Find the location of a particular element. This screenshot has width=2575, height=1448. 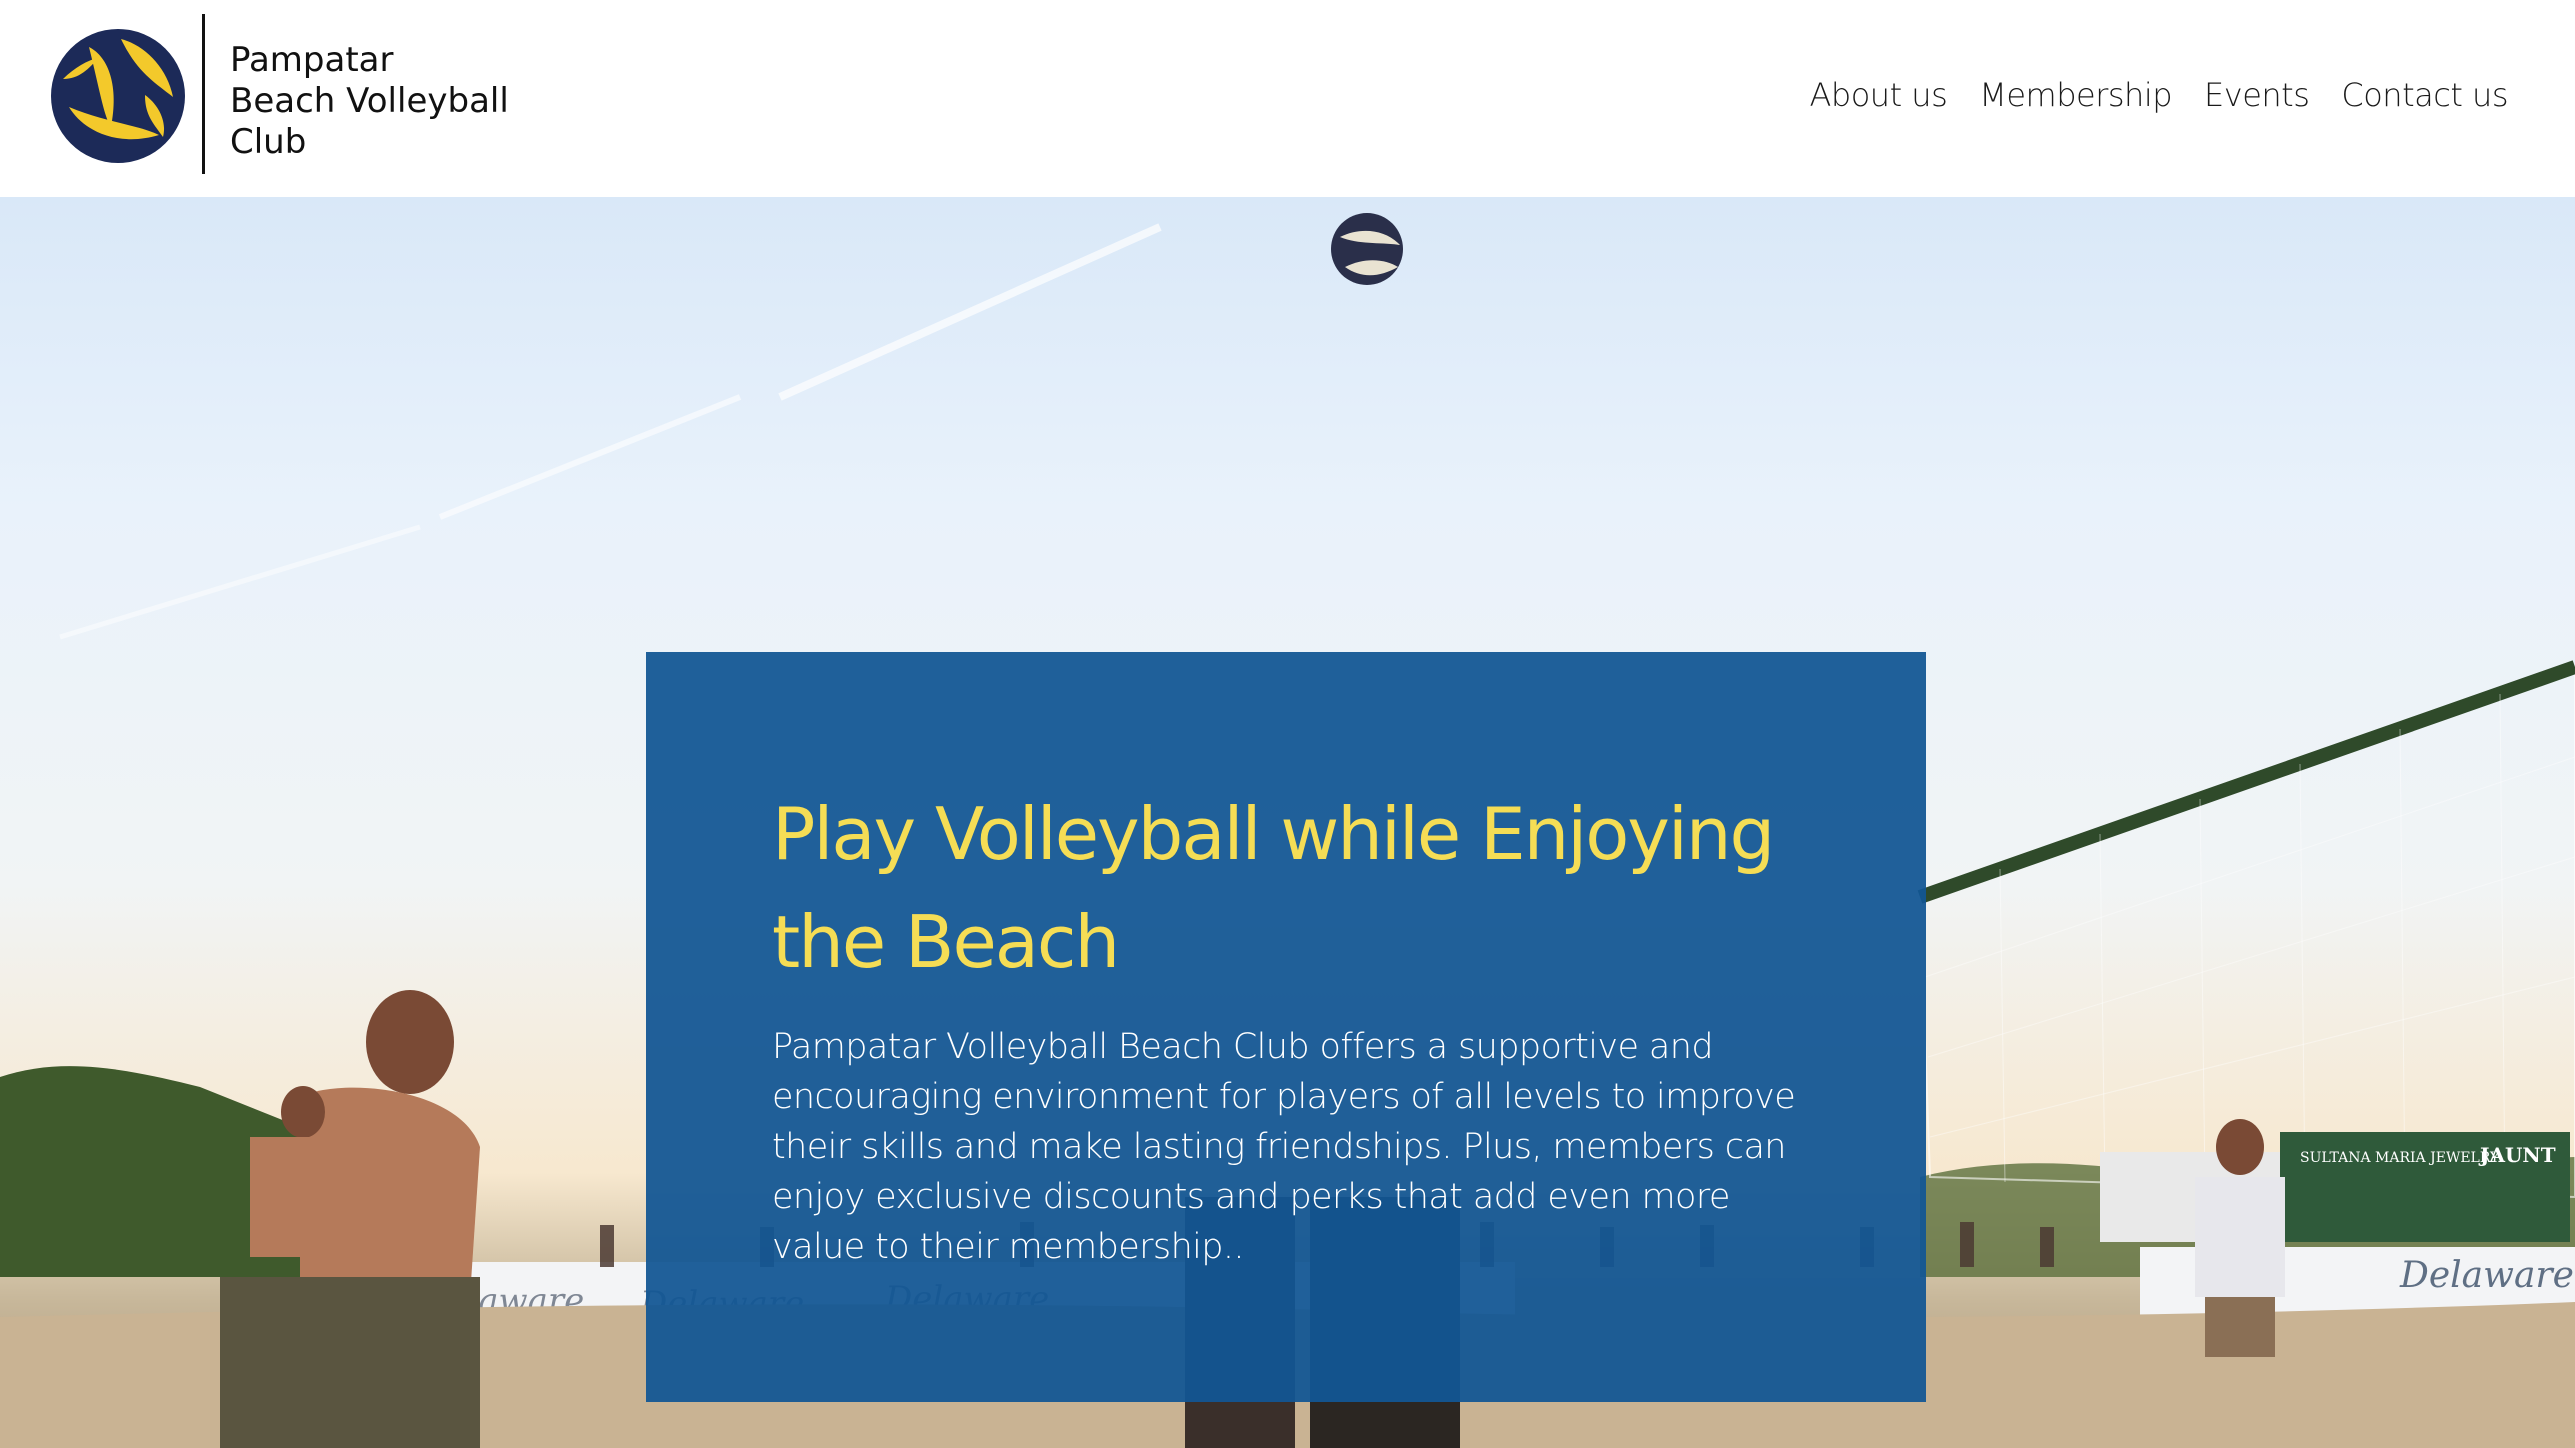

volleyball-net is located at coordinates (2246, 929).